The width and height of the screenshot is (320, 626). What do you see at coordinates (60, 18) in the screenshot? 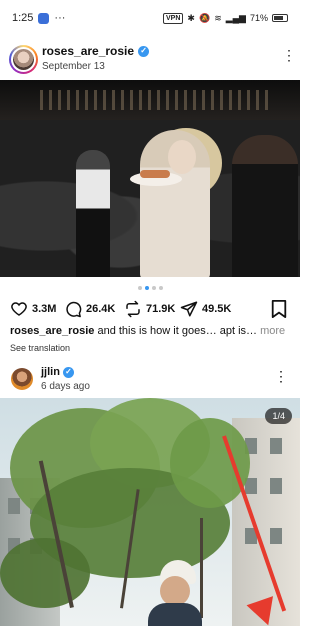
I see `more-notifications-icon: ···` at bounding box center [60, 18].